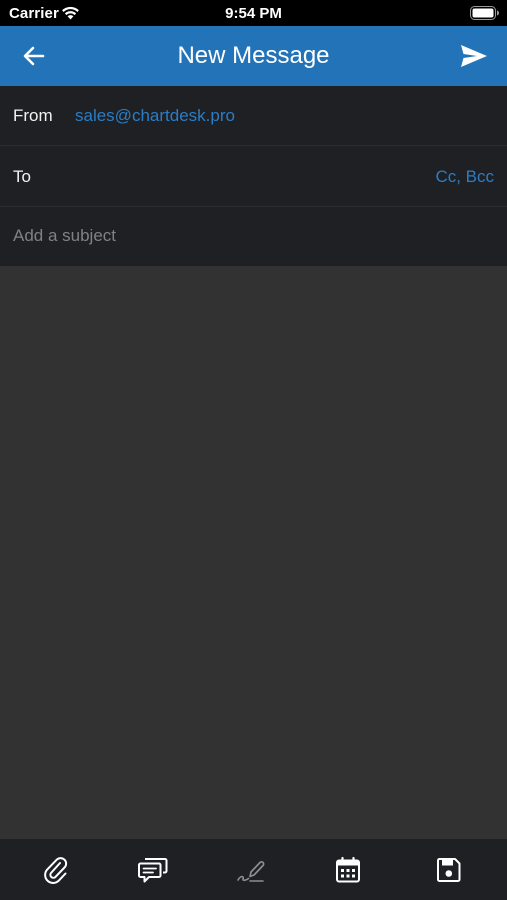  Describe the element at coordinates (155, 116) in the screenshot. I see `from-address: sales@chartdesk.pro` at that location.